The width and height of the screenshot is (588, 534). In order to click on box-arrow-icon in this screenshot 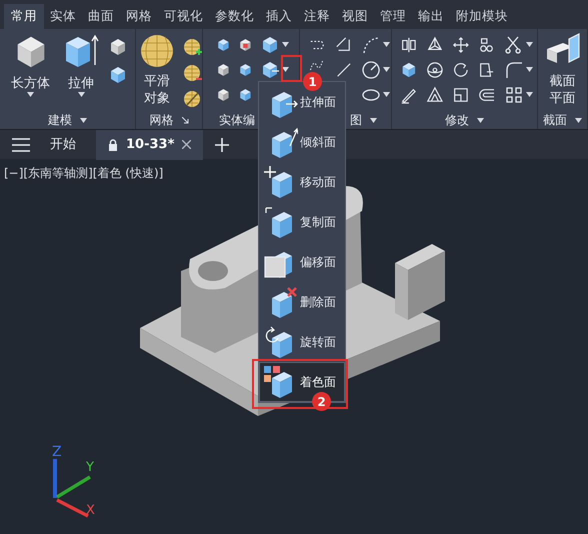, I will do `click(270, 70)`.